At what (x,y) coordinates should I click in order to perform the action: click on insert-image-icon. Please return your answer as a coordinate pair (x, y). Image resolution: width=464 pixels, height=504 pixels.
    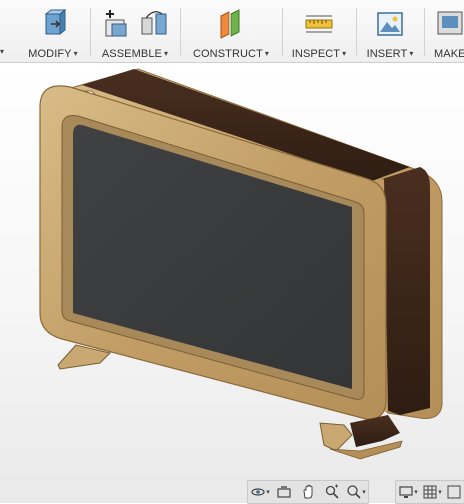
    Looking at the image, I should click on (390, 24).